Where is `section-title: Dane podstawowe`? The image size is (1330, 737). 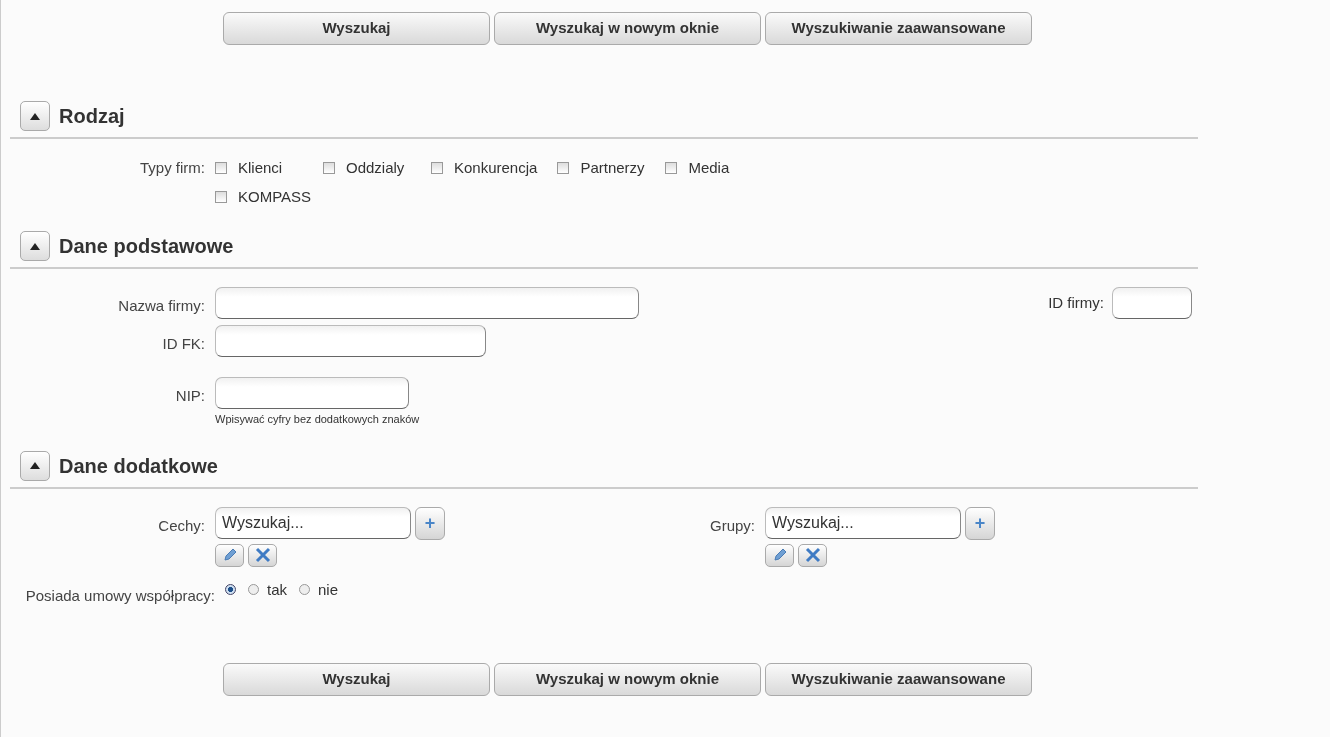 section-title: Dane podstawowe is located at coordinates (146, 246).